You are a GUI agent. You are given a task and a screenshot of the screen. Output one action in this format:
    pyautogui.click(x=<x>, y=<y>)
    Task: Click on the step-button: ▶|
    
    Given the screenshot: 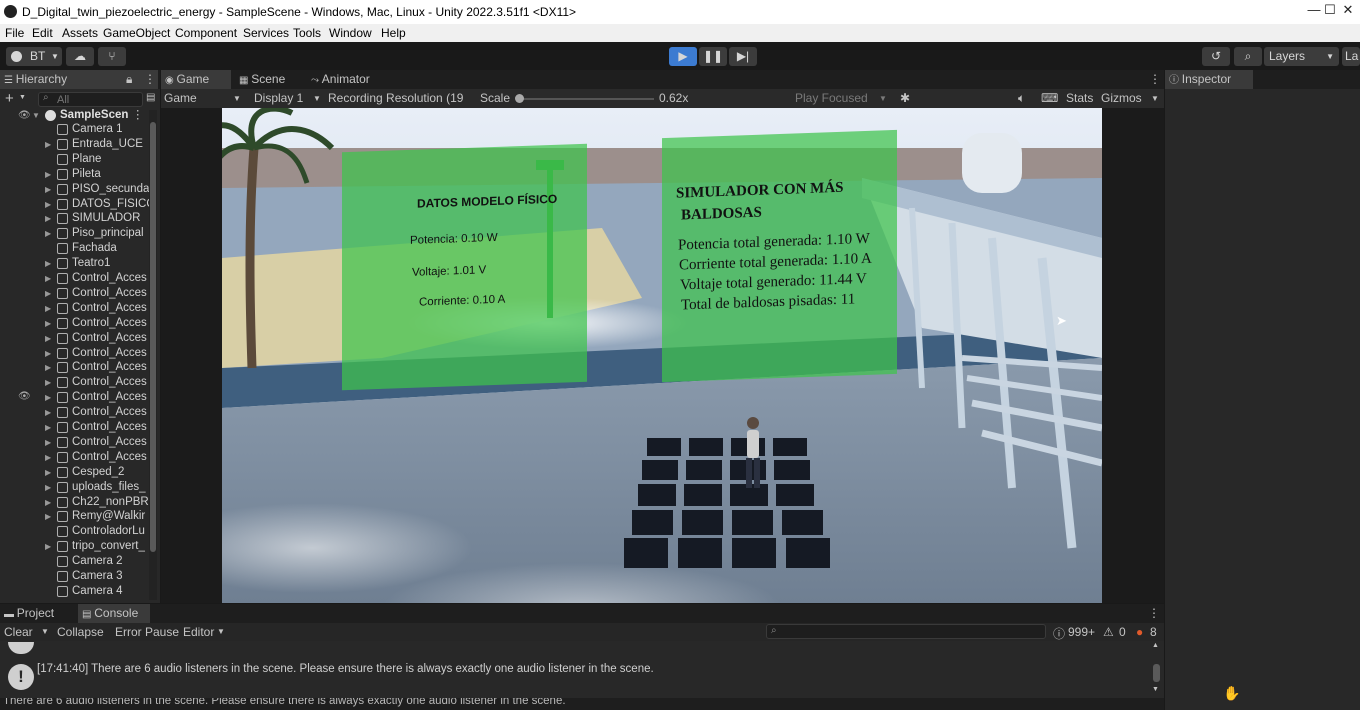 What is the action you would take?
    pyautogui.click(x=743, y=56)
    